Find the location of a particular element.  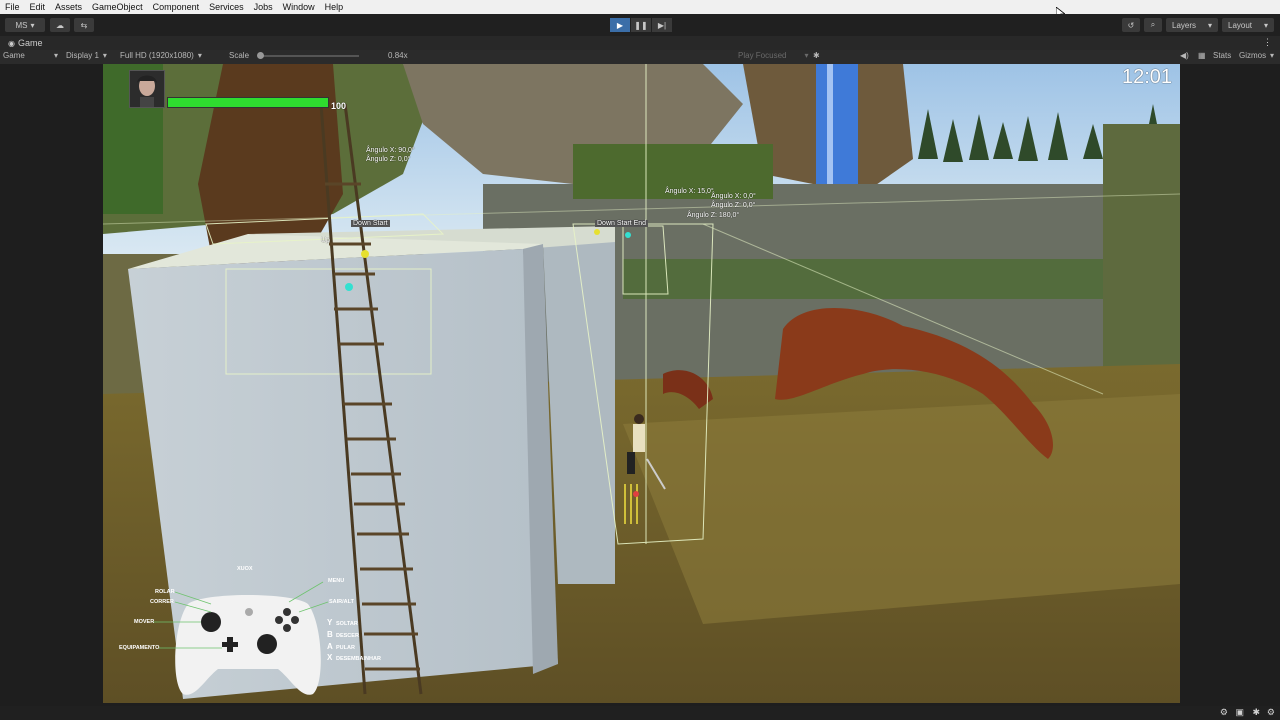

network-icon: ⚙ is located at coordinates (1224, 712).